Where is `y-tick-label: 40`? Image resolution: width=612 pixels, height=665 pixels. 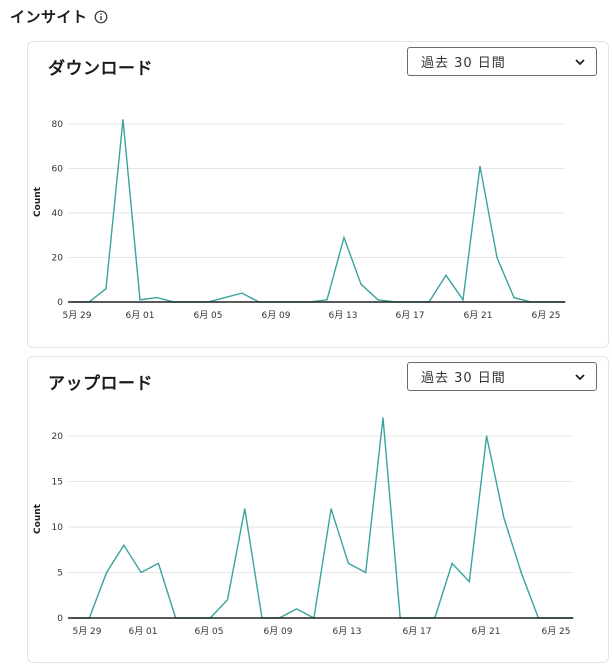
y-tick-label: 40 is located at coordinates (58, 214).